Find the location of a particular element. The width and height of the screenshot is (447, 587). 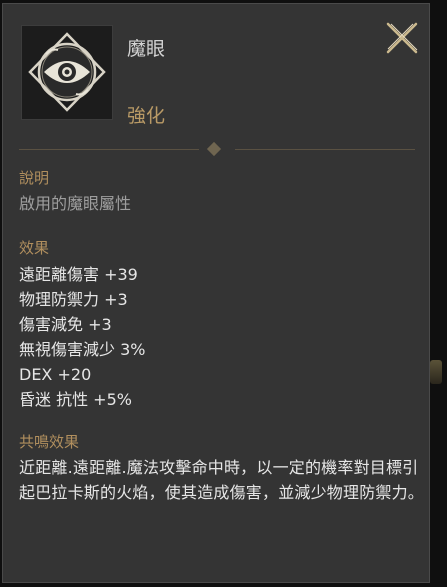

divider-line-right is located at coordinates (325, 149).